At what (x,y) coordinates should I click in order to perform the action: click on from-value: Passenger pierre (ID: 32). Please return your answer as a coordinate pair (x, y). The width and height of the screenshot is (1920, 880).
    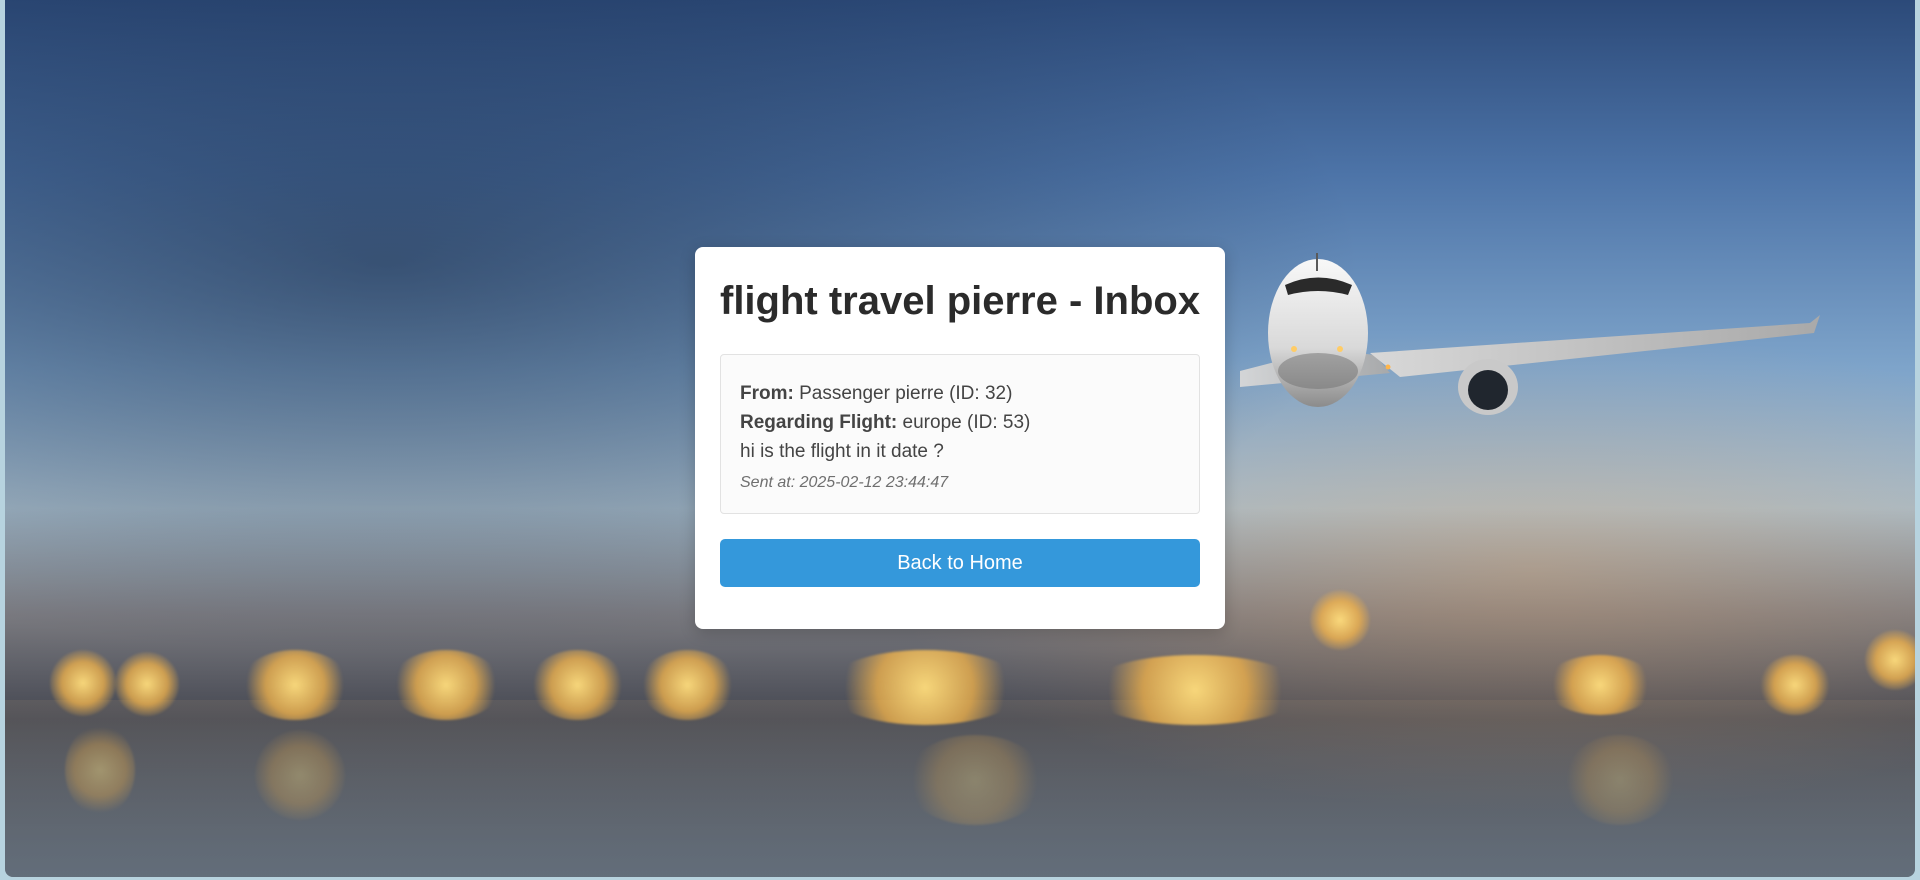
    Looking at the image, I should click on (906, 393).